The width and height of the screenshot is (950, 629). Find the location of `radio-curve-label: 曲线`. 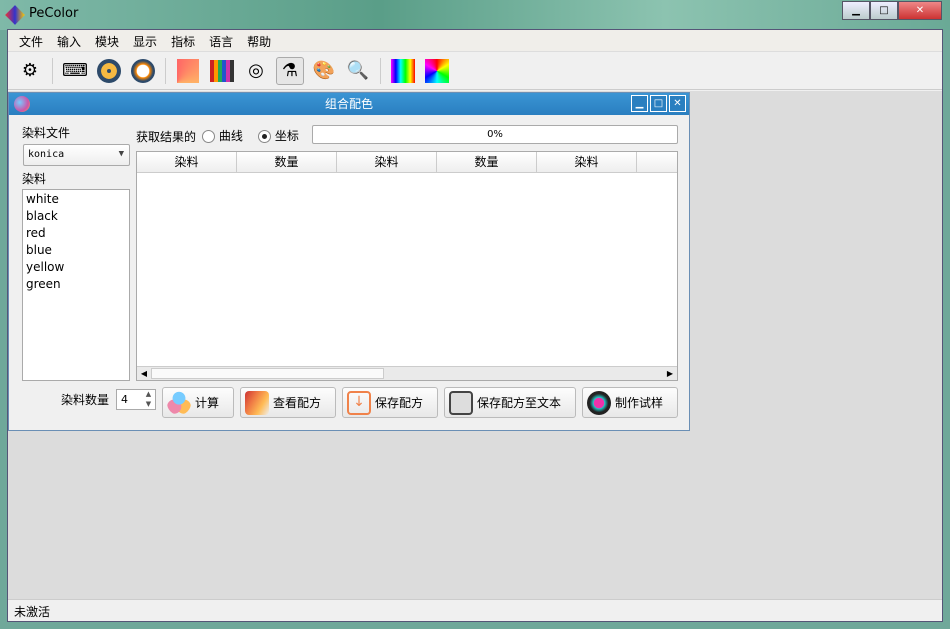

radio-curve-label: 曲线 is located at coordinates (230, 136).